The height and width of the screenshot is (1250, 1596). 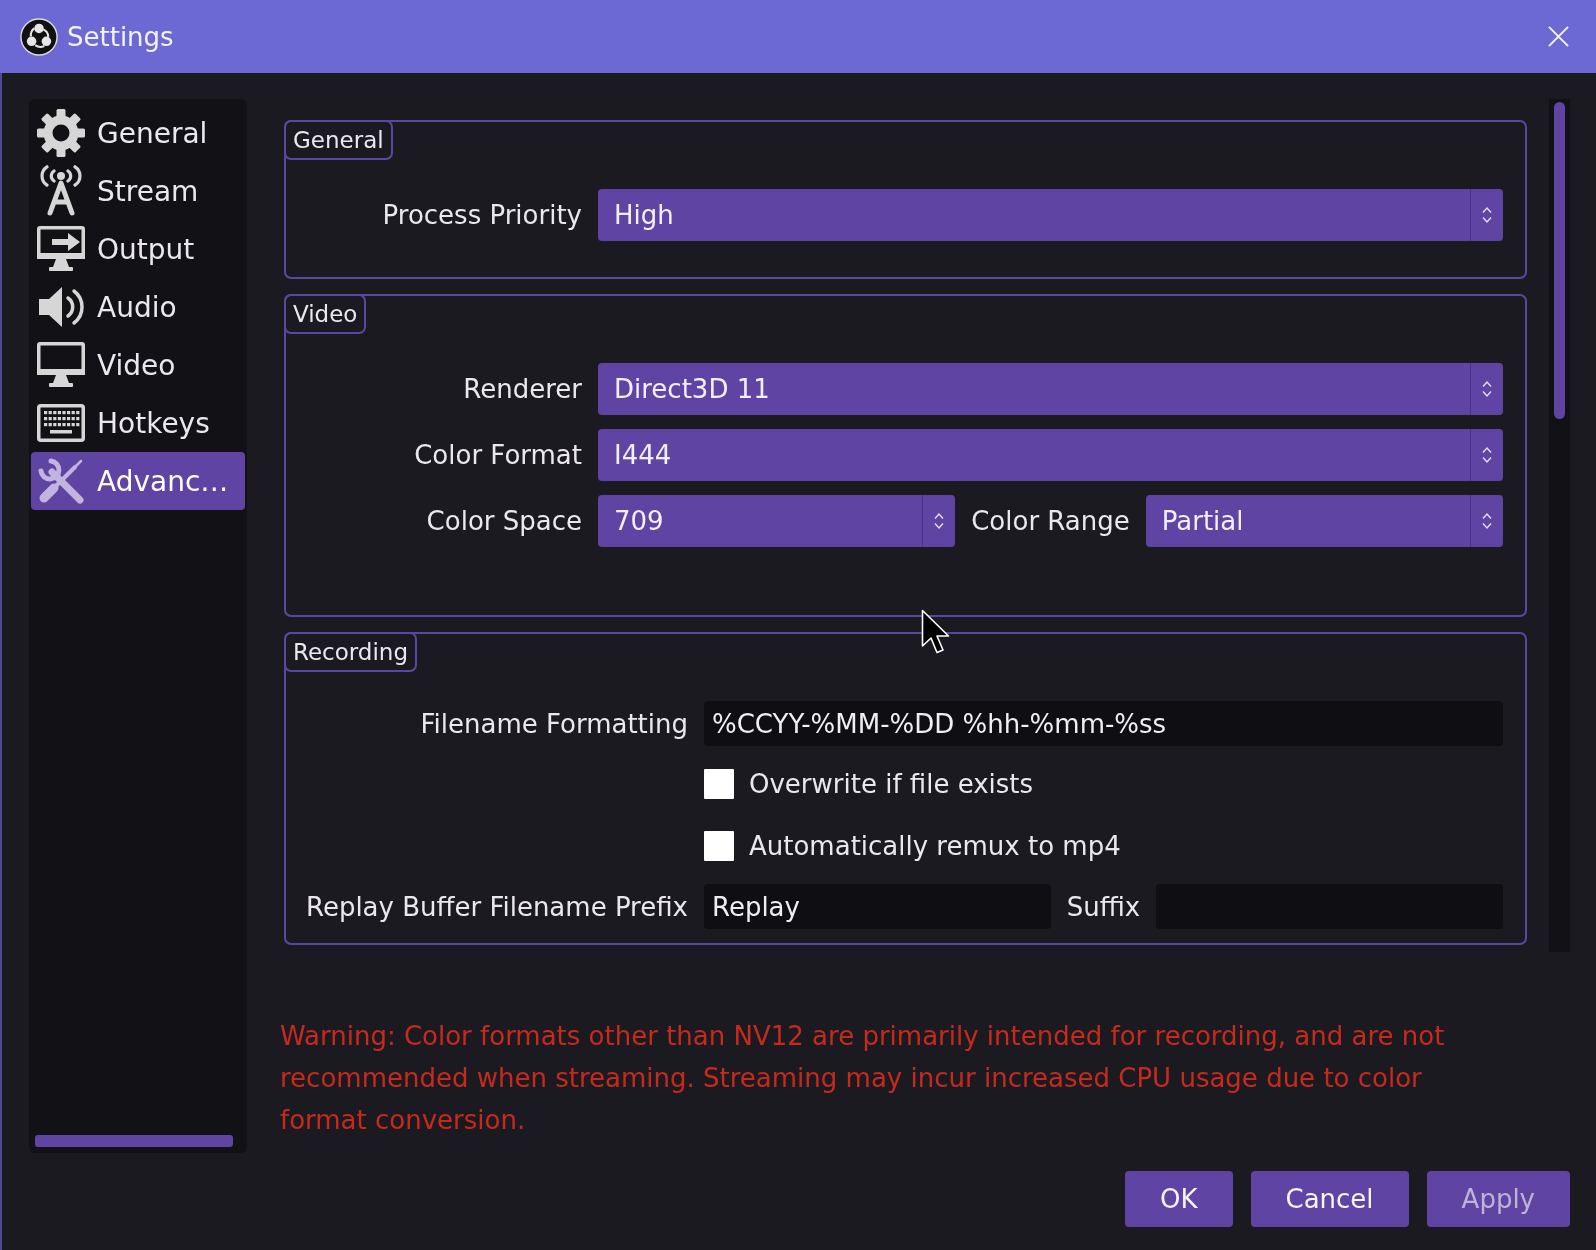 I want to click on group-title: General, so click(x=338, y=140).